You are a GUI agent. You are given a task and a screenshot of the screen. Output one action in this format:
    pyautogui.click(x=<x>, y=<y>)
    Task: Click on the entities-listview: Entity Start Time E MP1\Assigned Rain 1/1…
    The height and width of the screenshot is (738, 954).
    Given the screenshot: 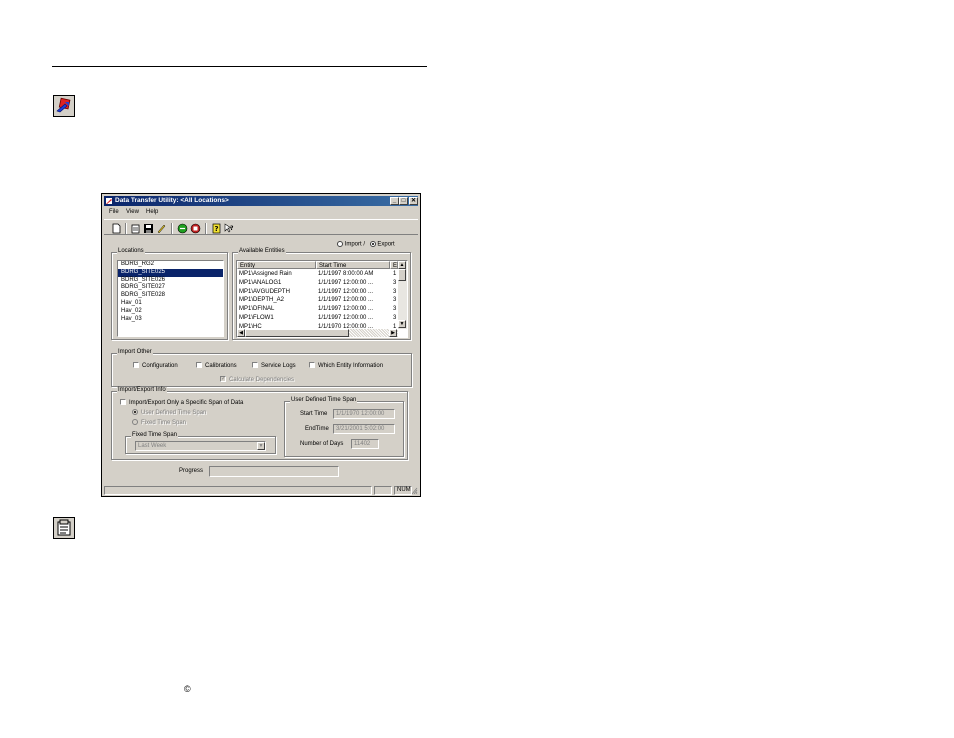 What is the action you would take?
    pyautogui.click(x=322, y=299)
    